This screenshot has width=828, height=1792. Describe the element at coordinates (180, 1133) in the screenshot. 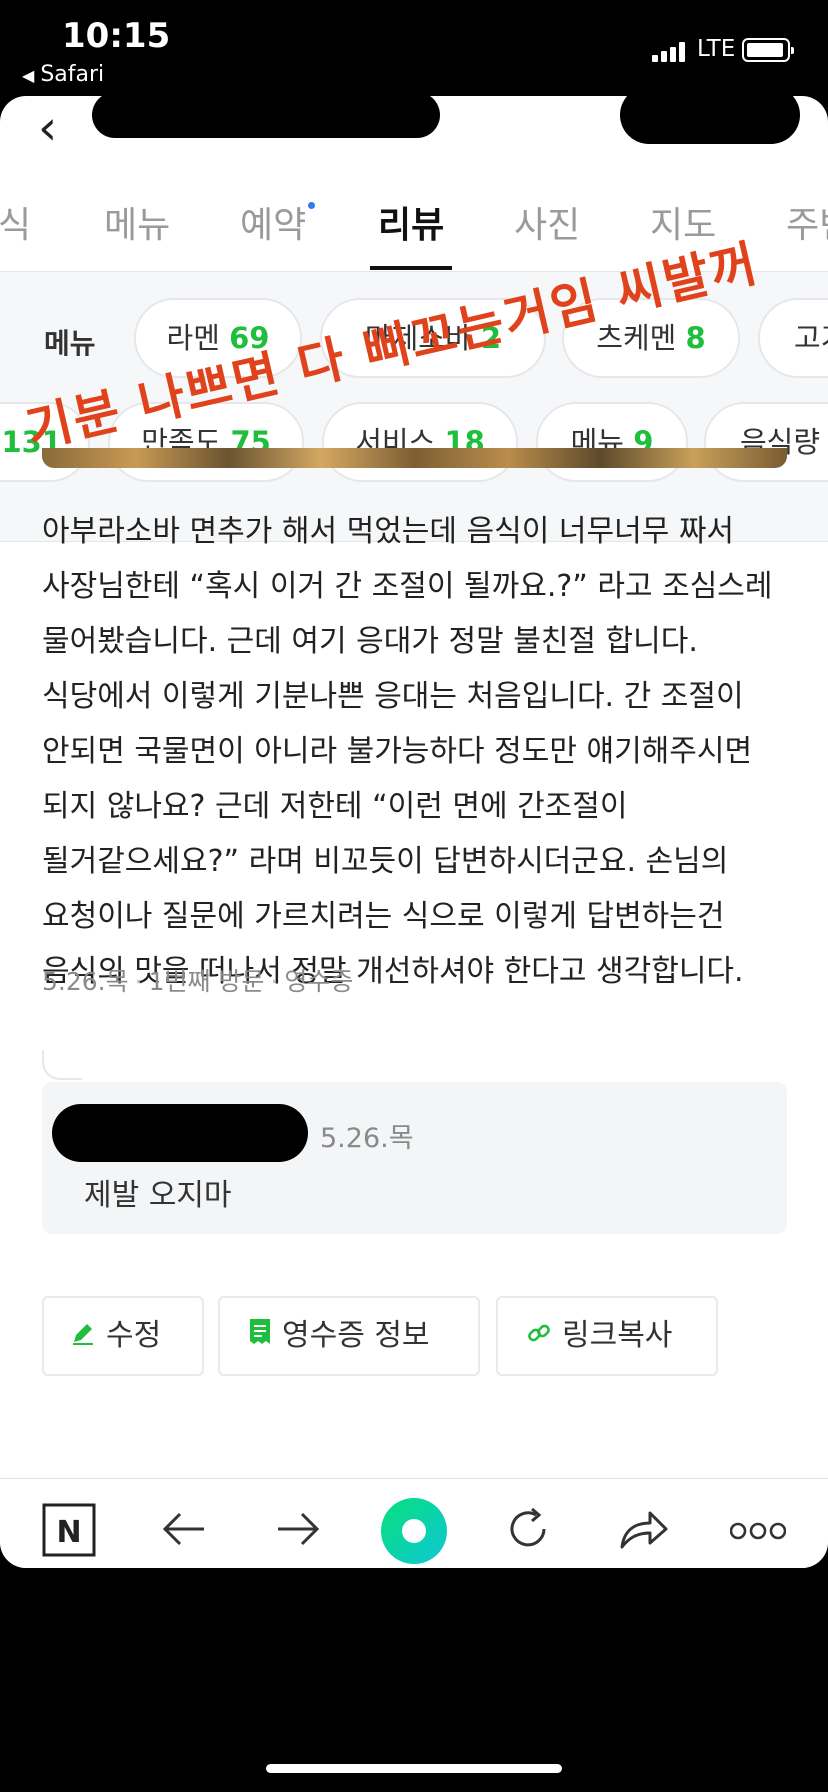

I see `redacted-owner-name` at that location.